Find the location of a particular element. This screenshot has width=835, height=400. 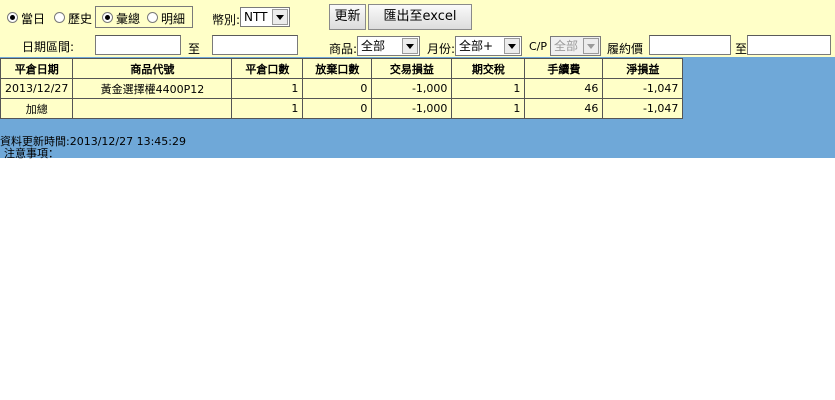

month-select-value: 全部+ is located at coordinates (476, 46).